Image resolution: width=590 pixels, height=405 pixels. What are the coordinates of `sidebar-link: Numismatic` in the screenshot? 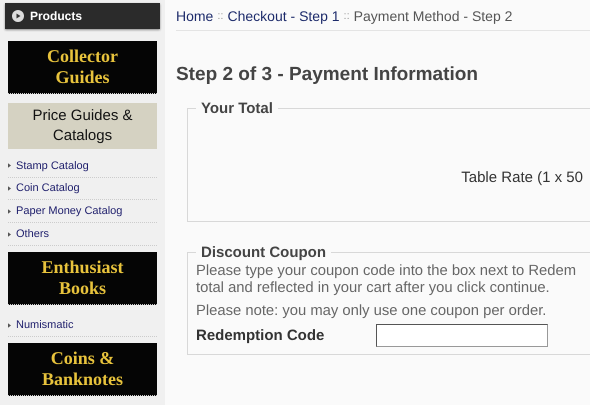 It's located at (45, 325).